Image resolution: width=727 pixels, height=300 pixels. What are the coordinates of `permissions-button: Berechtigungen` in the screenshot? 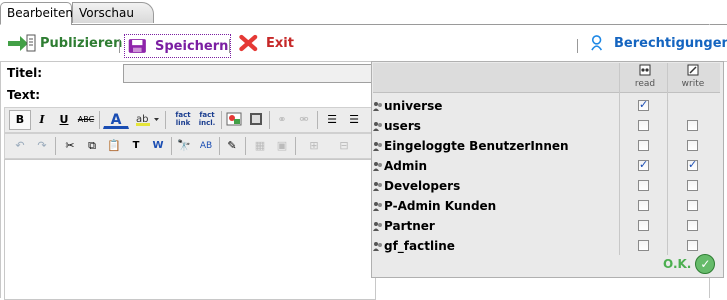 It's located at (657, 43).